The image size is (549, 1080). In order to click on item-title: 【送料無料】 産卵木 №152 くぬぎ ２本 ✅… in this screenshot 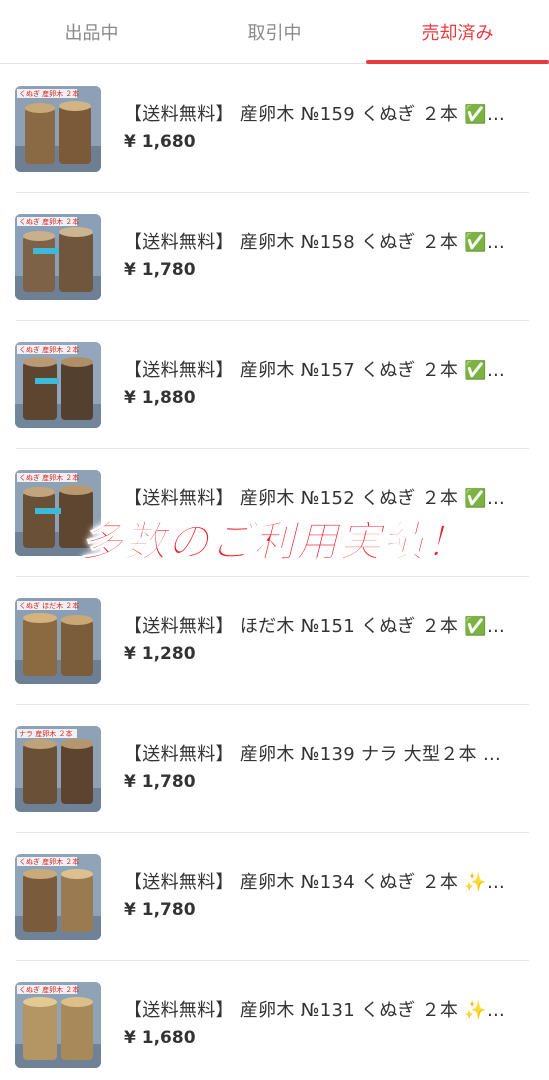, I will do `click(315, 498)`.